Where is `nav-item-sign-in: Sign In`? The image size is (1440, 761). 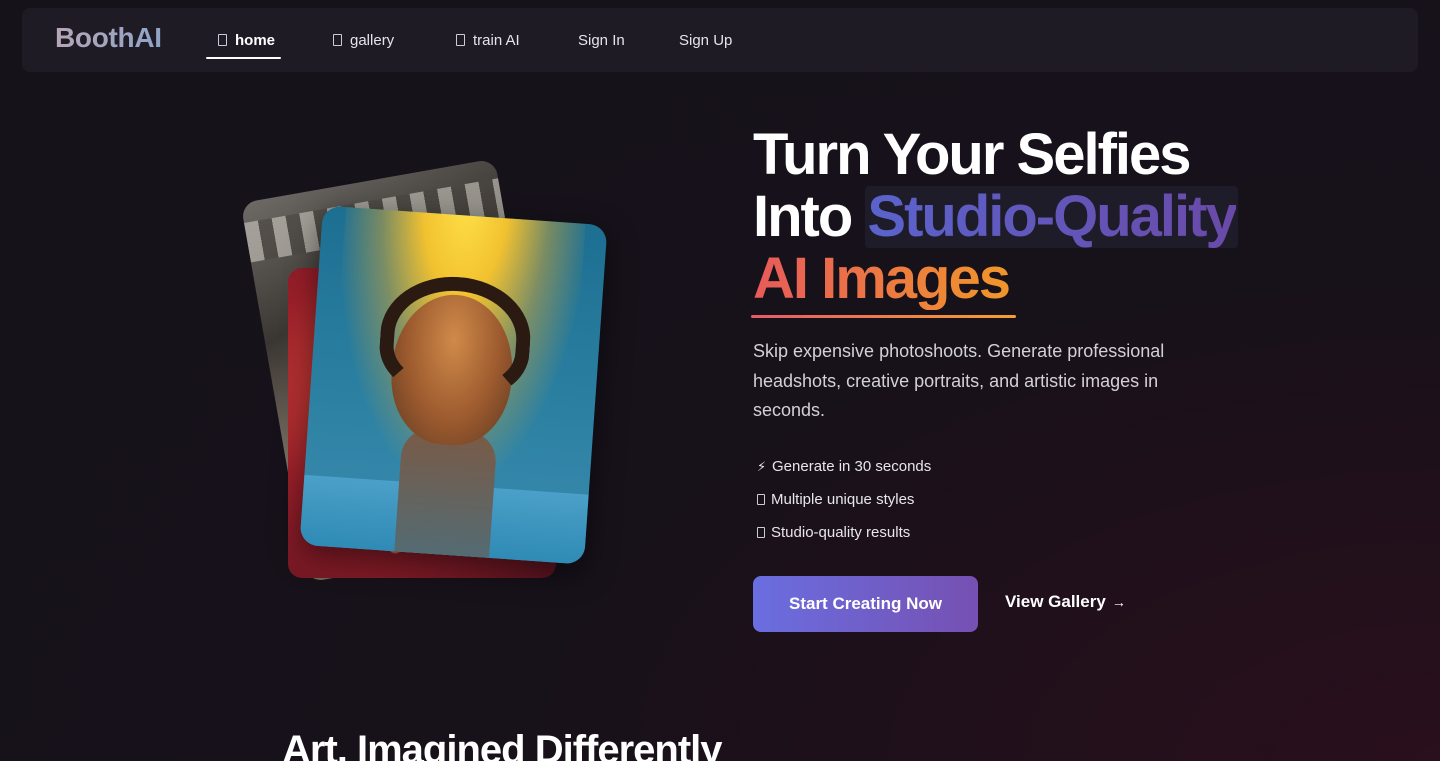 nav-item-sign-in: Sign In is located at coordinates (601, 40).